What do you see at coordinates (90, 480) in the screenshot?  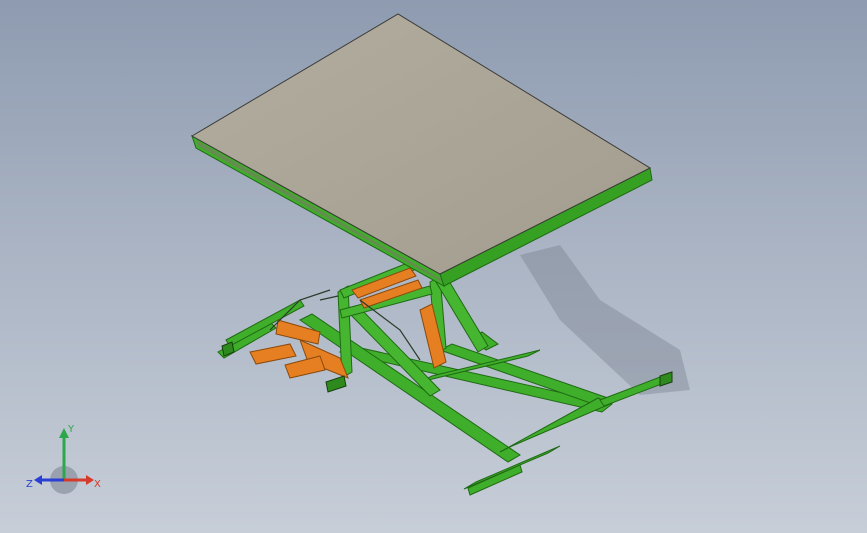 I see `triad-x-arrow-icon` at bounding box center [90, 480].